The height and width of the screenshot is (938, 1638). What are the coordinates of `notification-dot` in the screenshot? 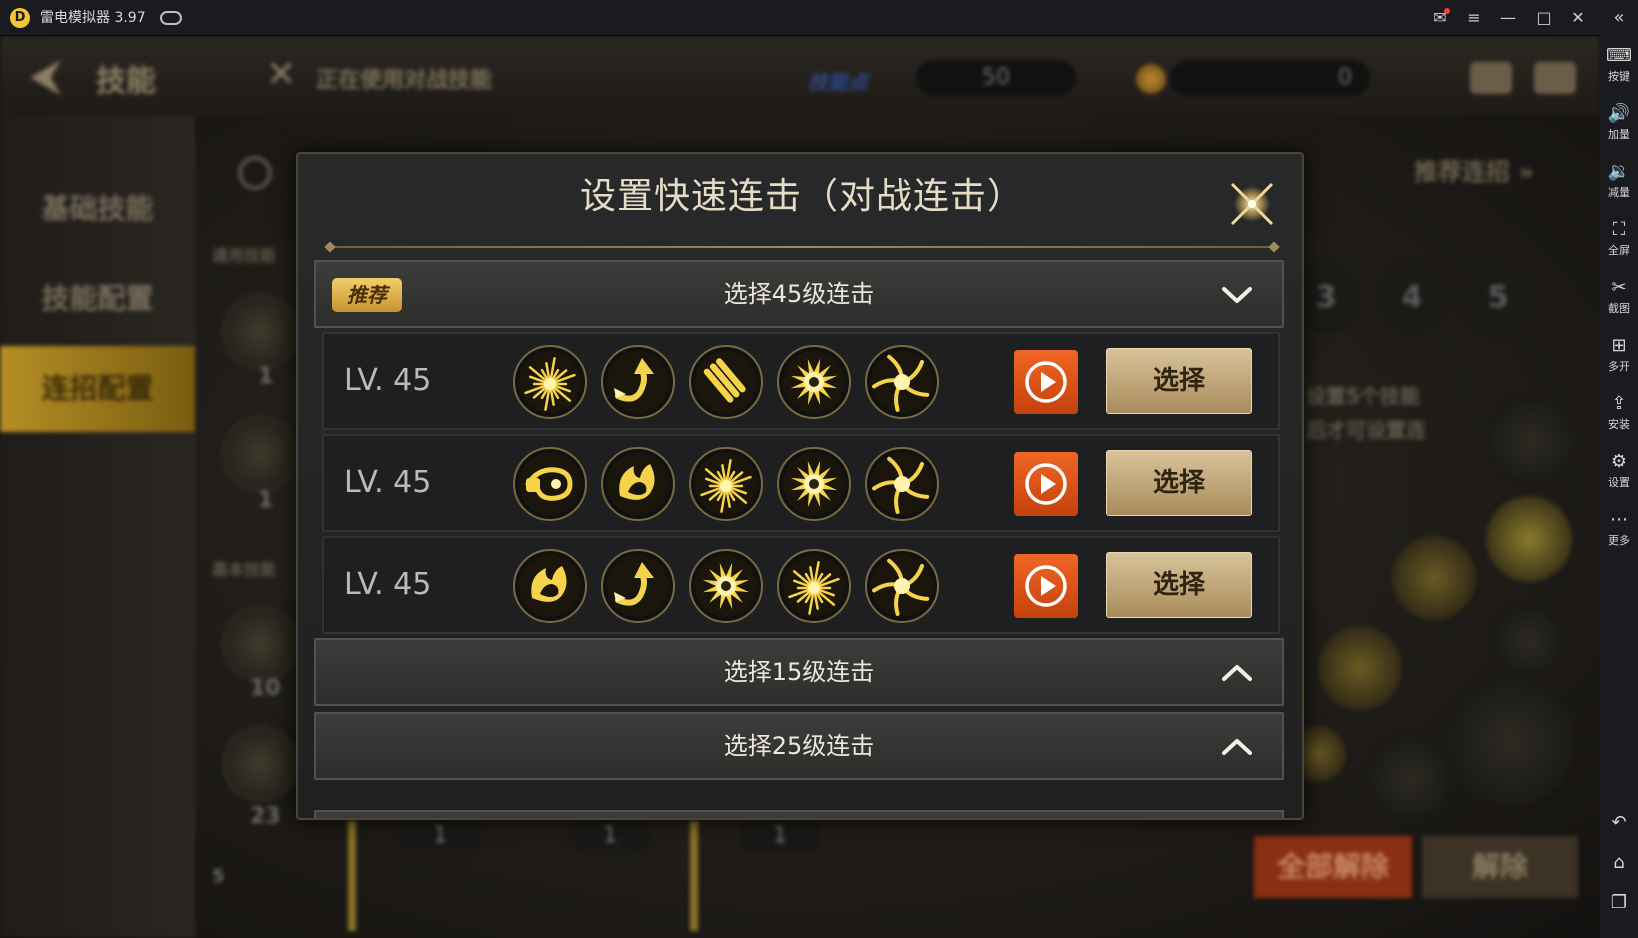 It's located at (1447, 11).